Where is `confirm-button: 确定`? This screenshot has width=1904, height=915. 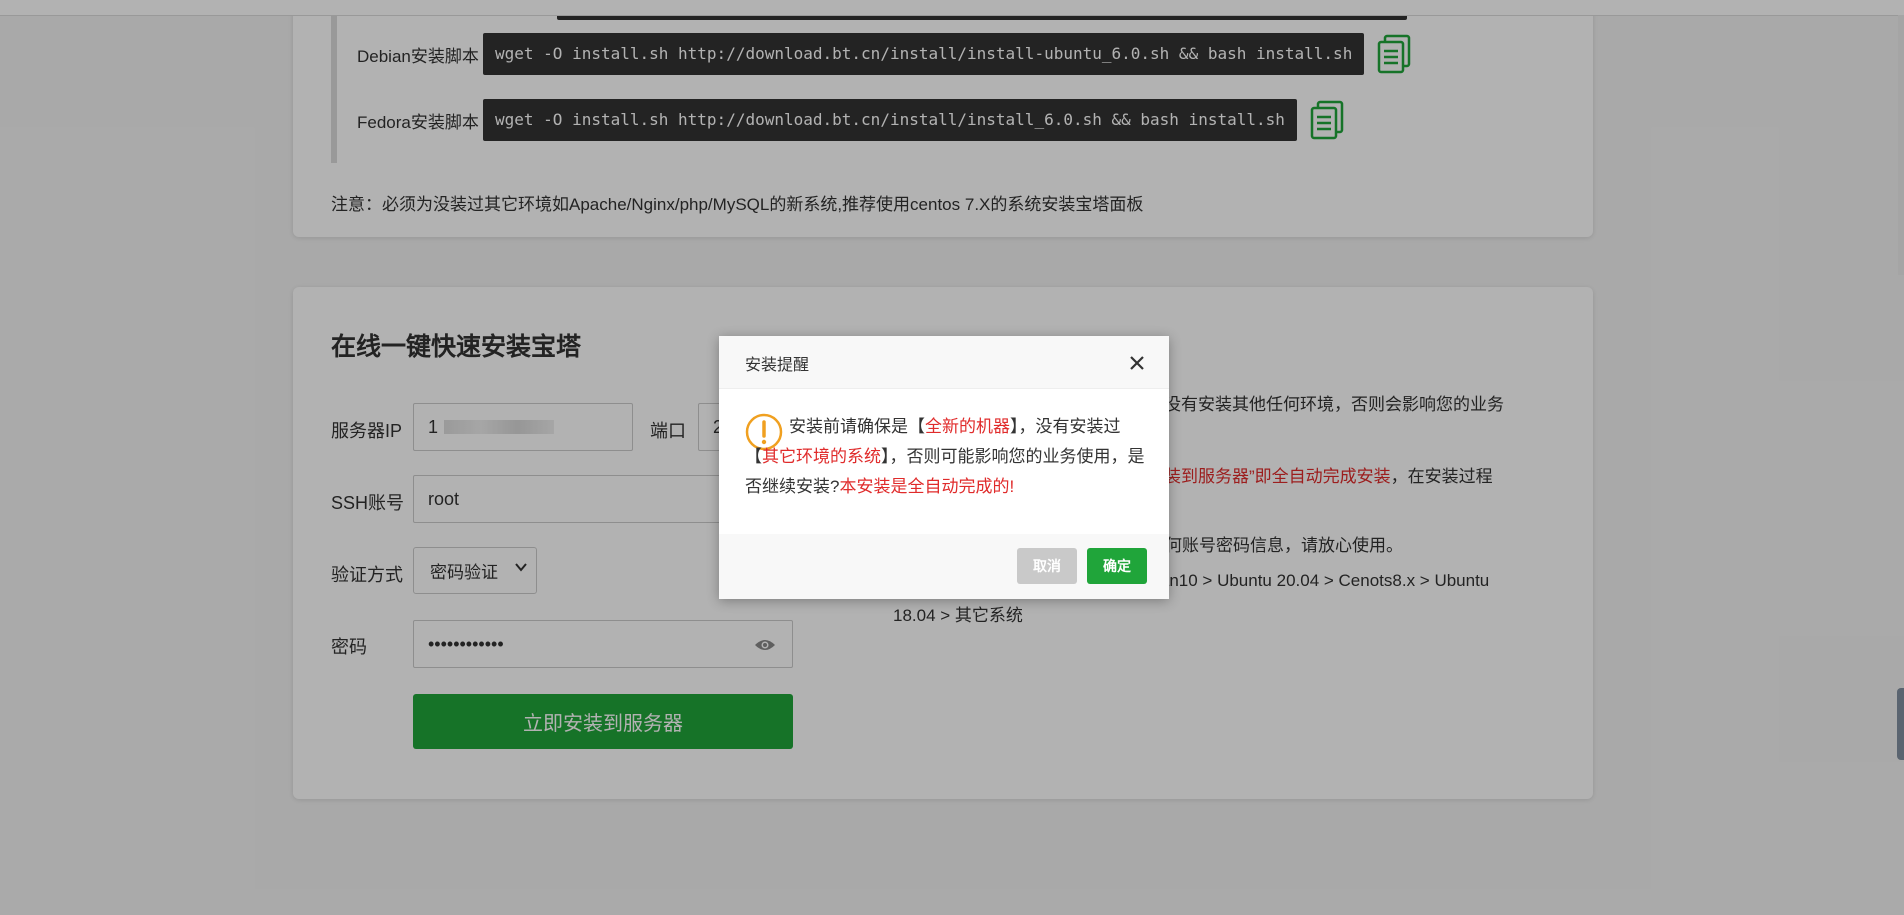 confirm-button: 确定 is located at coordinates (1117, 566).